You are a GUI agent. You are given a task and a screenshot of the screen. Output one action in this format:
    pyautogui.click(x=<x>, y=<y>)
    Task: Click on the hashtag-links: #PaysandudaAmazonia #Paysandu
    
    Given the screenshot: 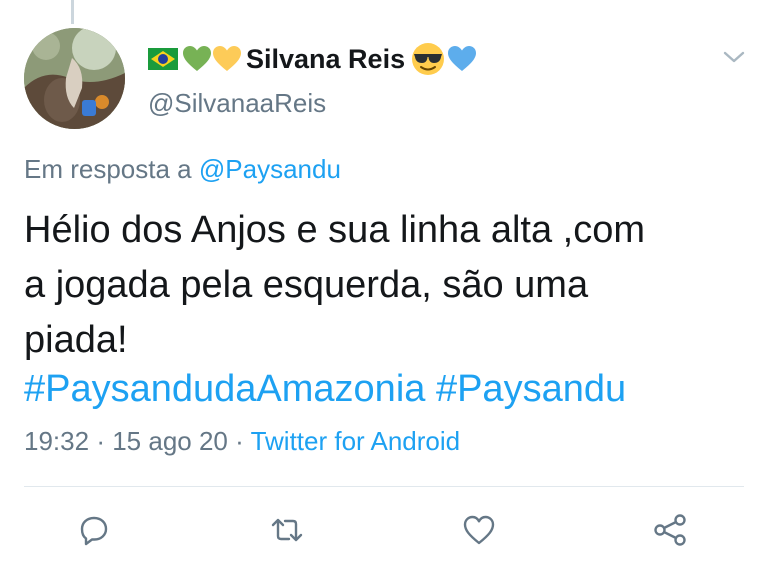 What is the action you would take?
    pyautogui.click(x=325, y=389)
    